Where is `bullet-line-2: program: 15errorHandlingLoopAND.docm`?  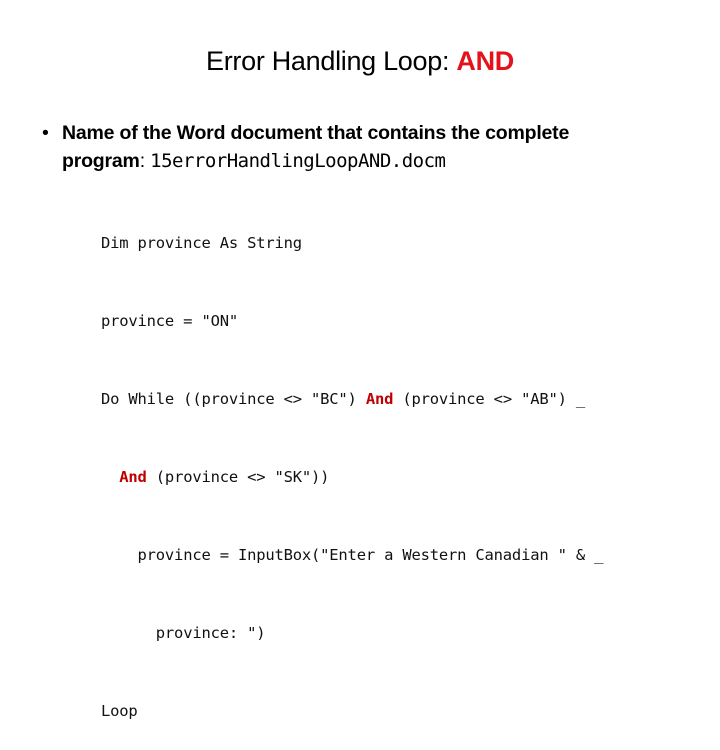 bullet-line-2: program: 15errorHandlingLoopAND.docm is located at coordinates (360, 161).